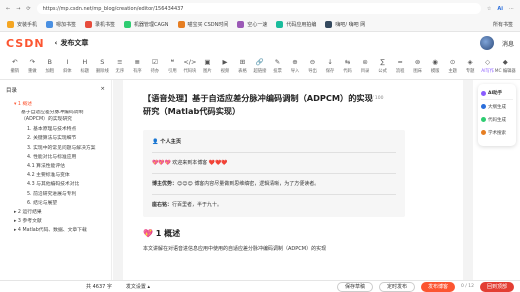  Describe the element at coordinates (348, 67) in the screenshot. I see `toolbar-button: ⇆ 代码` at that location.